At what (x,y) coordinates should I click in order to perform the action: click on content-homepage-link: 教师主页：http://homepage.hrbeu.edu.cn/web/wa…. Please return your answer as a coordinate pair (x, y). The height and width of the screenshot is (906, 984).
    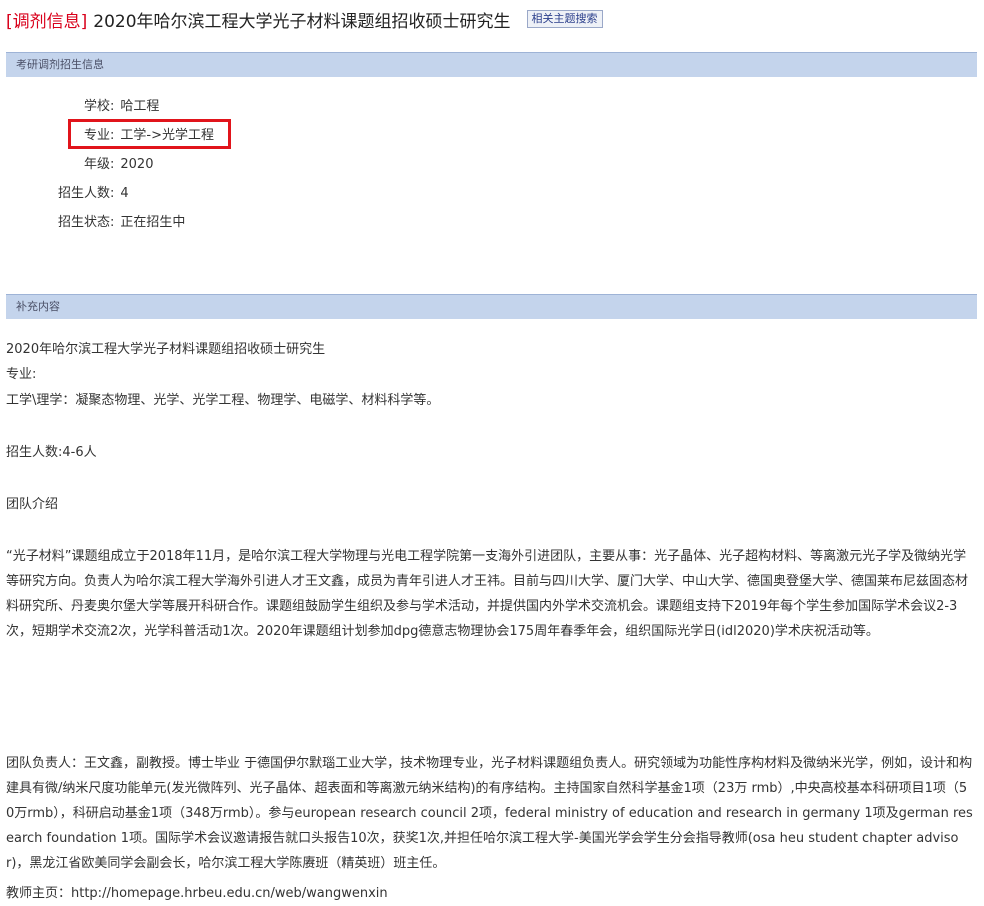
    Looking at the image, I should click on (490, 893).